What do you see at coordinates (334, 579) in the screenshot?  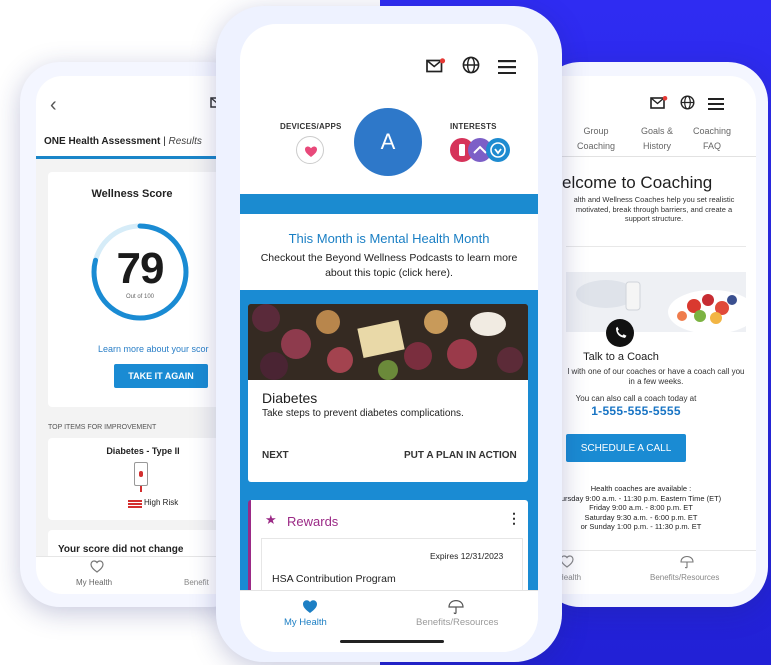 I see `reward-program-name: HSA Contribution Program` at bounding box center [334, 579].